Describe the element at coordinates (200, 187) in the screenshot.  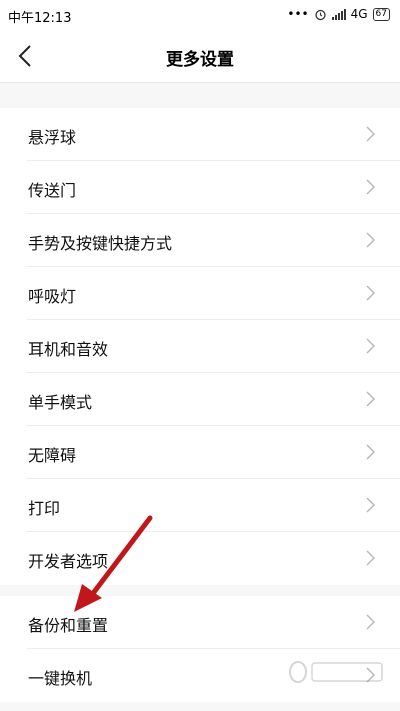
I see `settings-row-portal: 传送门` at that location.